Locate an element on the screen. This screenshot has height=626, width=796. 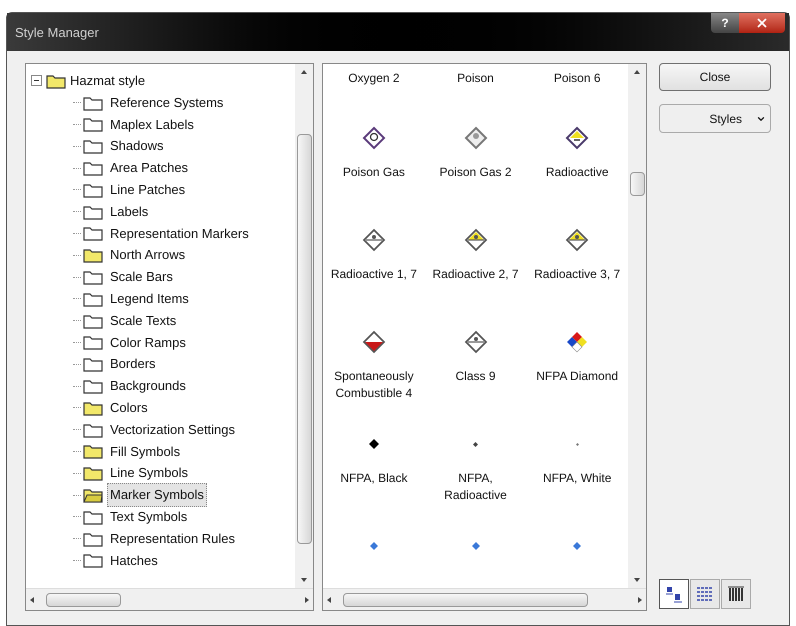
tree-item: Colors is located at coordinates (129, 408).